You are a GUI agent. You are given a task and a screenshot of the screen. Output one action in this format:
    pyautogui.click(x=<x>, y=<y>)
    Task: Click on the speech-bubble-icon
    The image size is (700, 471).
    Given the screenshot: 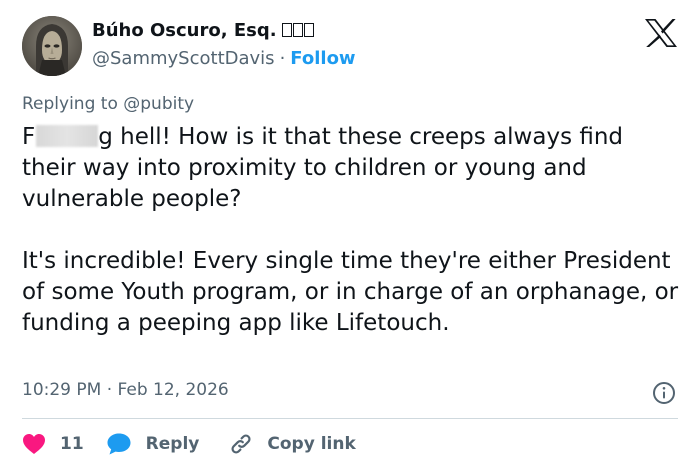 What is the action you would take?
    pyautogui.click(x=119, y=444)
    